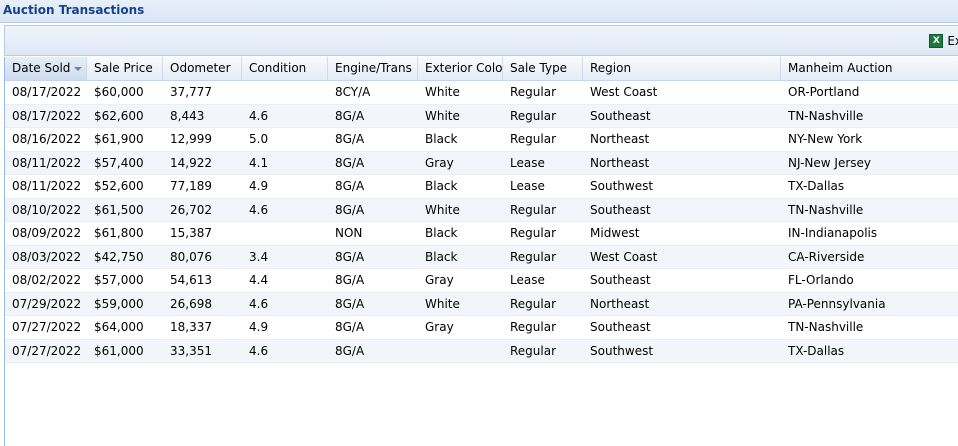  I want to click on column-header-odometer: Odometer, so click(202, 68).